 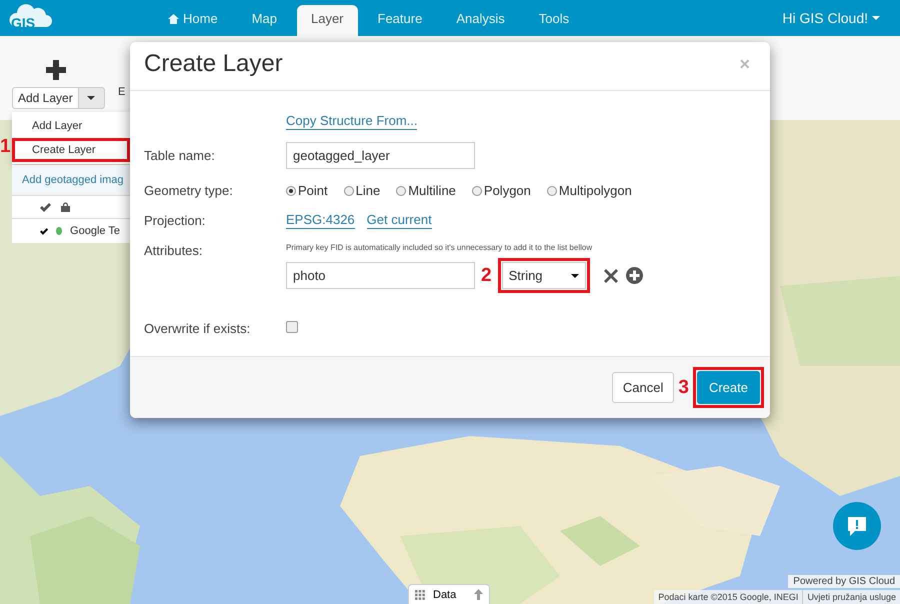 What do you see at coordinates (501, 190) in the screenshot?
I see `geometry-radio: Polygon` at bounding box center [501, 190].